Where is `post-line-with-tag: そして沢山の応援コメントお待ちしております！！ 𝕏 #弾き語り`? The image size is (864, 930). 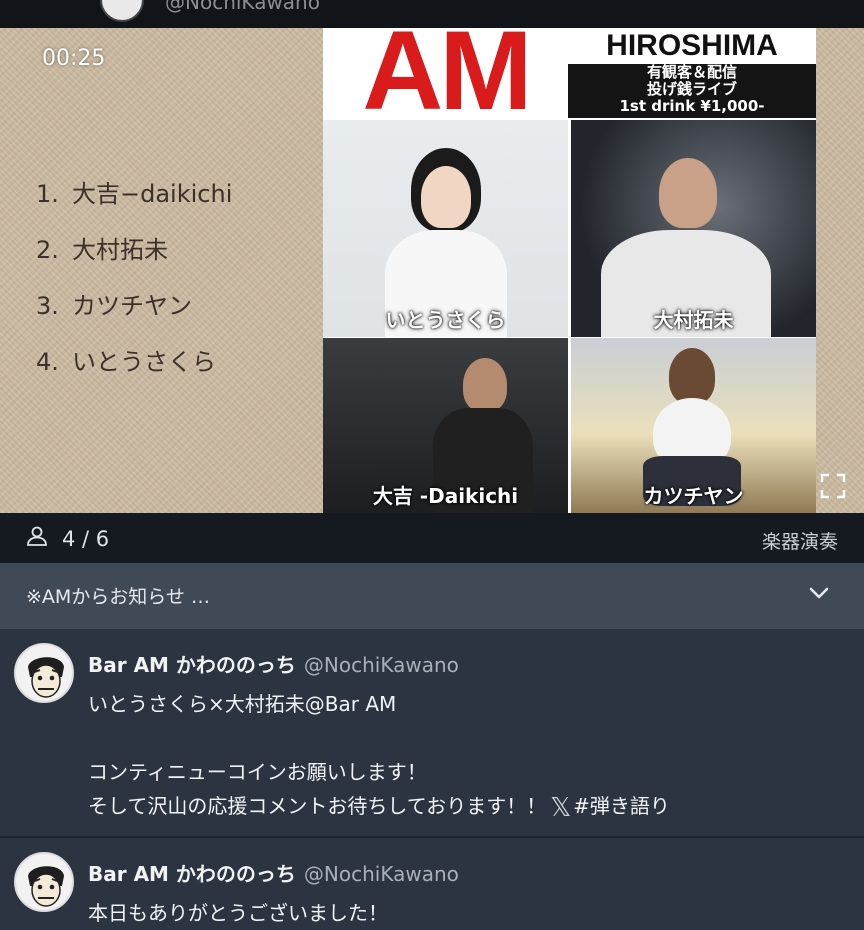
post-line-with-tag: そして沢山の応援コメントお待ちしております！！ 𝕏 #弾き語り is located at coordinates (379, 808).